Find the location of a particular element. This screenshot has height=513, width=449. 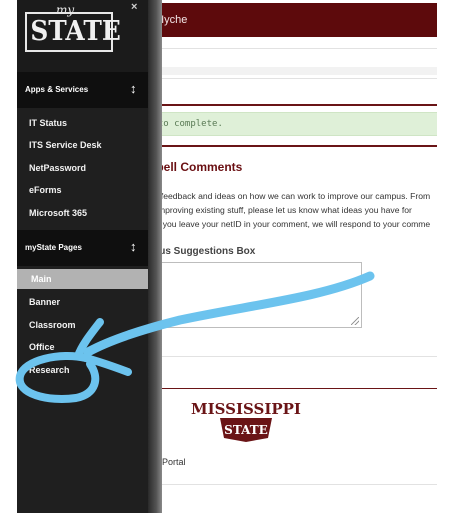

mystate-pages-section: myState Pages ↕ is located at coordinates (82, 248).